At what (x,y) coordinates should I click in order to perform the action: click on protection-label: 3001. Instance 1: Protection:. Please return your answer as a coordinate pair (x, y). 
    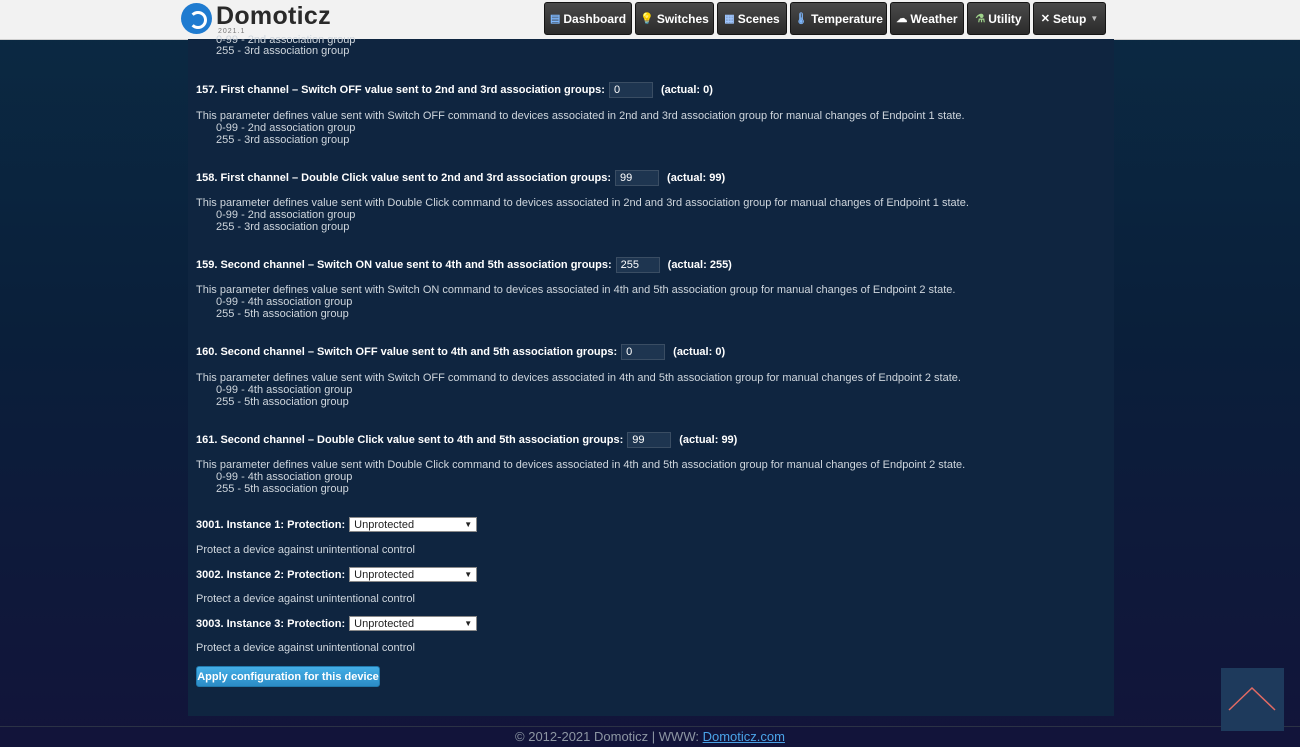
    Looking at the image, I should click on (271, 524).